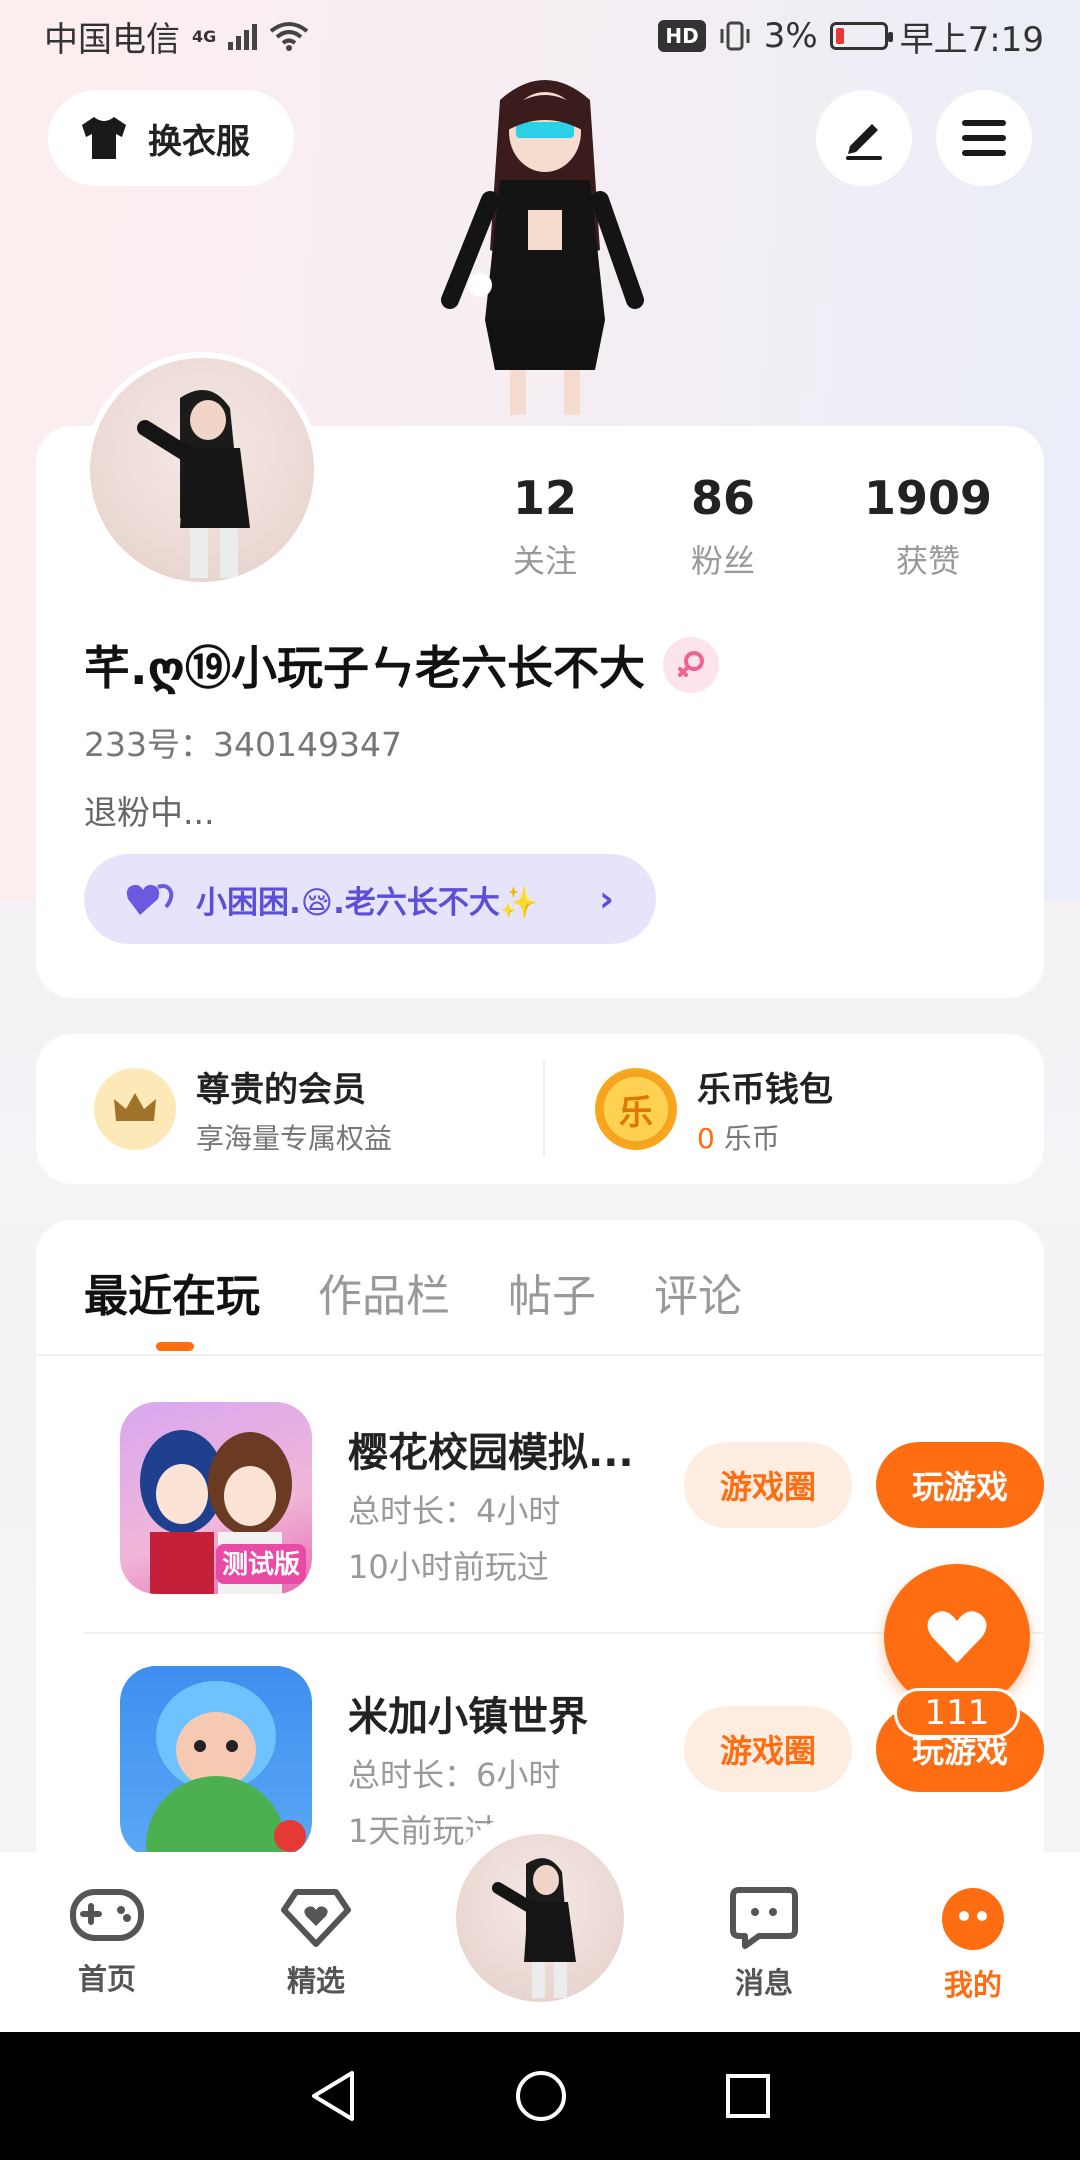 The image size is (1080, 2160). I want to click on stat-value: 12, so click(544, 498).